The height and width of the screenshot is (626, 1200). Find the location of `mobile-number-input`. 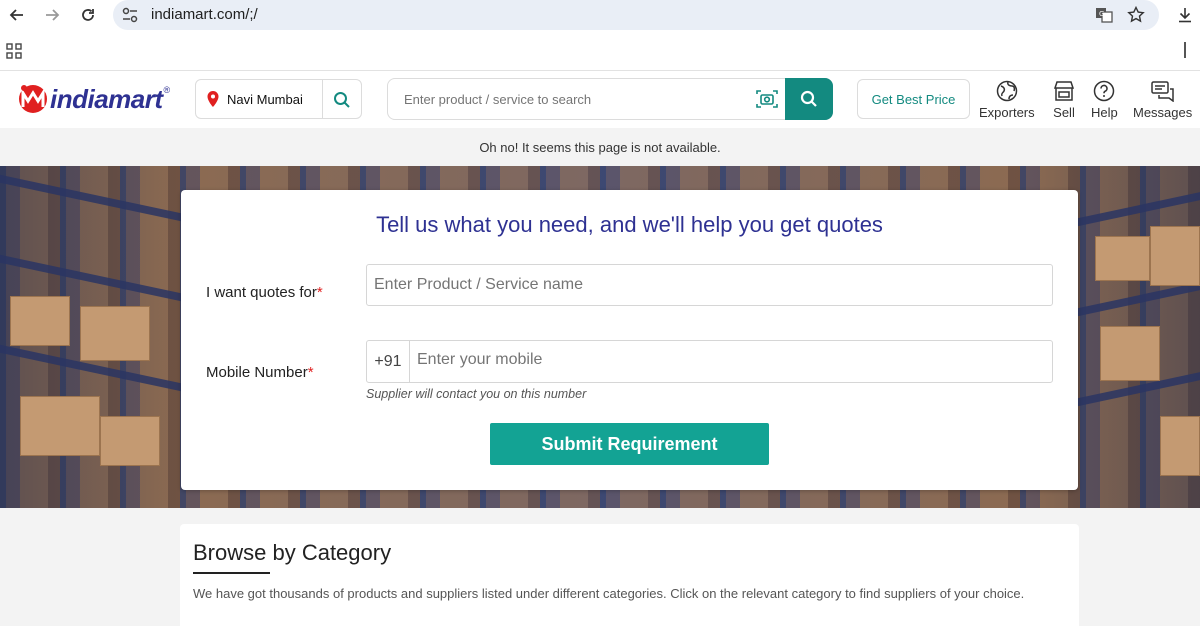

mobile-number-input is located at coordinates (717, 360).